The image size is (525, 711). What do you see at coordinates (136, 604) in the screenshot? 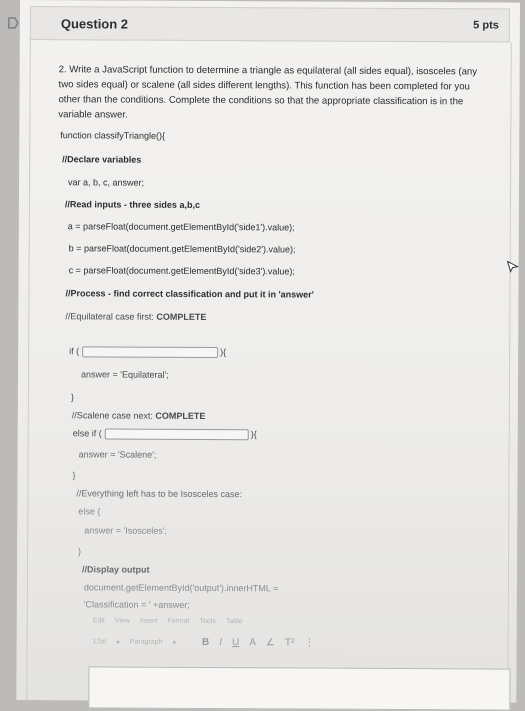
I see `code-line-classification: 'Classification = ' +answer;` at bounding box center [136, 604].